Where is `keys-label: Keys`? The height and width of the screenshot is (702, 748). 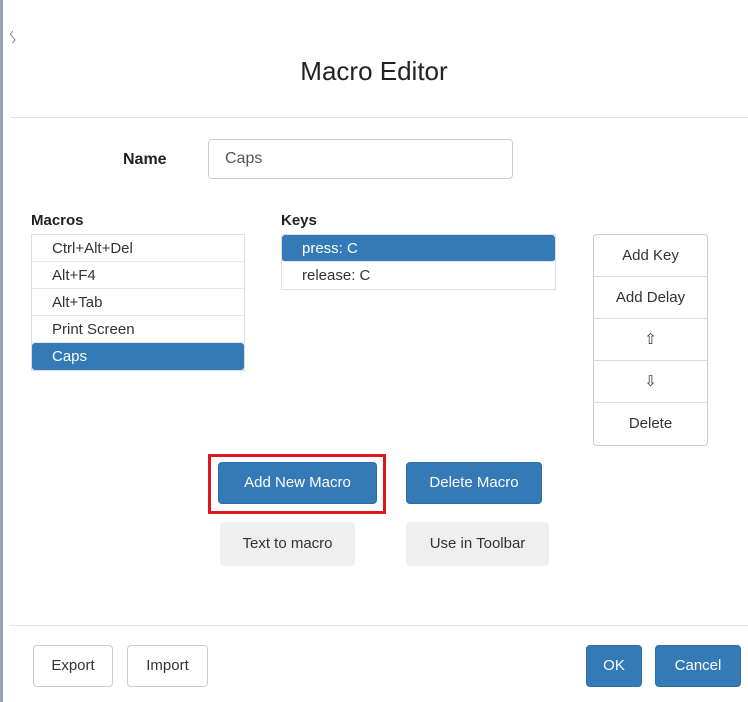
keys-label: Keys is located at coordinates (299, 220).